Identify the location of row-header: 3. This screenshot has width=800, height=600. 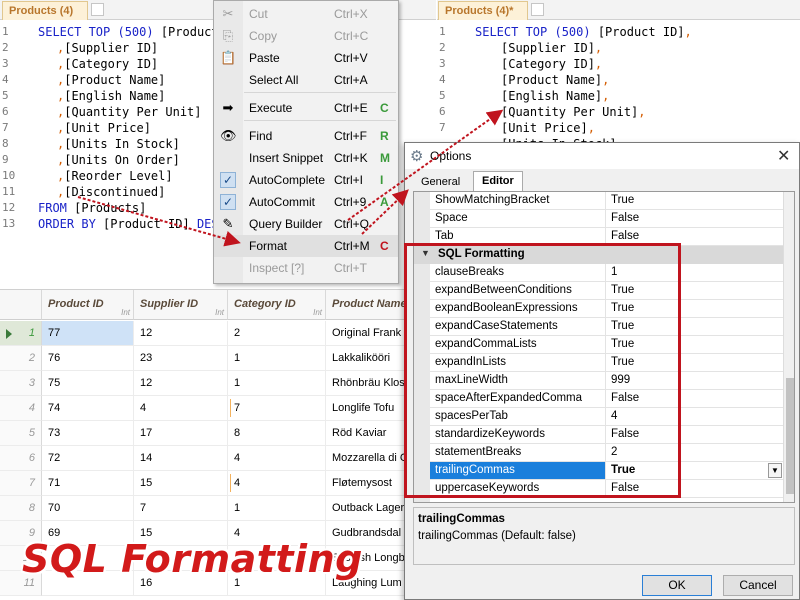
(21, 383).